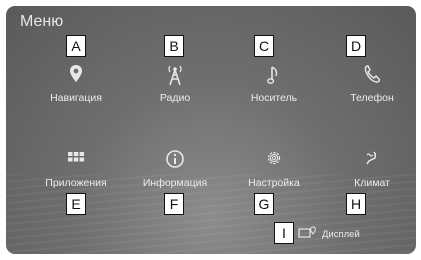 The height and width of the screenshot is (260, 421). Describe the element at coordinates (274, 76) in the screenshot. I see `music-note-icon` at that location.